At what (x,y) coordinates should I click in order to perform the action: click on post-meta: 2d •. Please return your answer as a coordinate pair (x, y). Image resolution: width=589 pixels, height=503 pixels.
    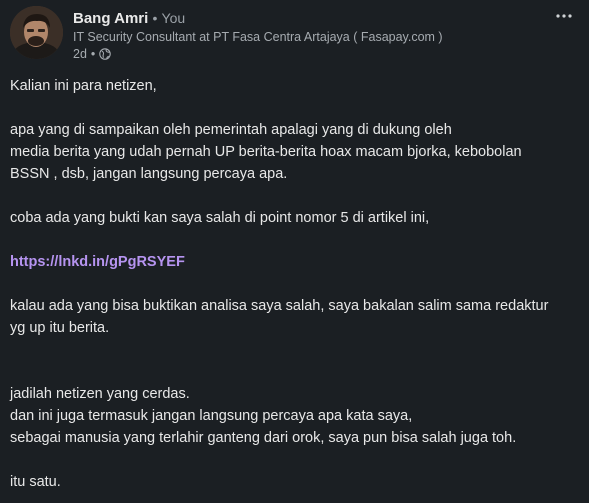
    Looking at the image, I should click on (313, 54).